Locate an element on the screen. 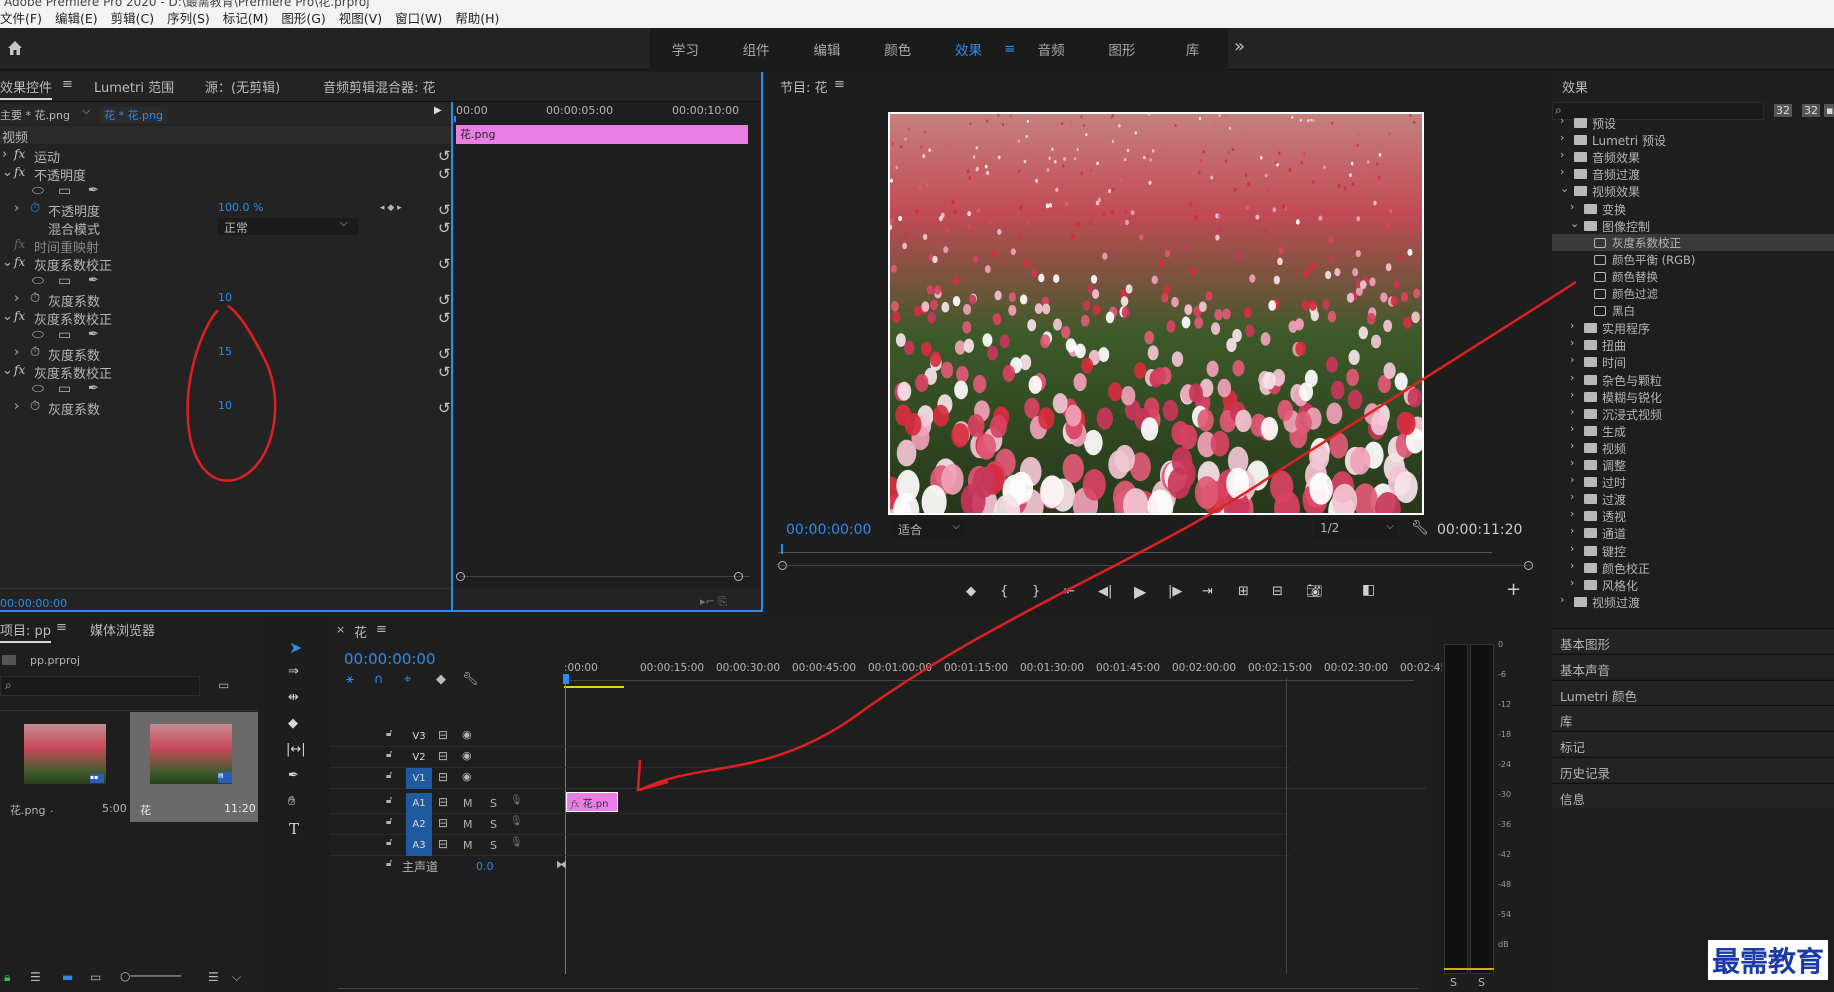 This screenshot has height=992, width=1834. eye-icon: ◉ is located at coordinates (467, 734).